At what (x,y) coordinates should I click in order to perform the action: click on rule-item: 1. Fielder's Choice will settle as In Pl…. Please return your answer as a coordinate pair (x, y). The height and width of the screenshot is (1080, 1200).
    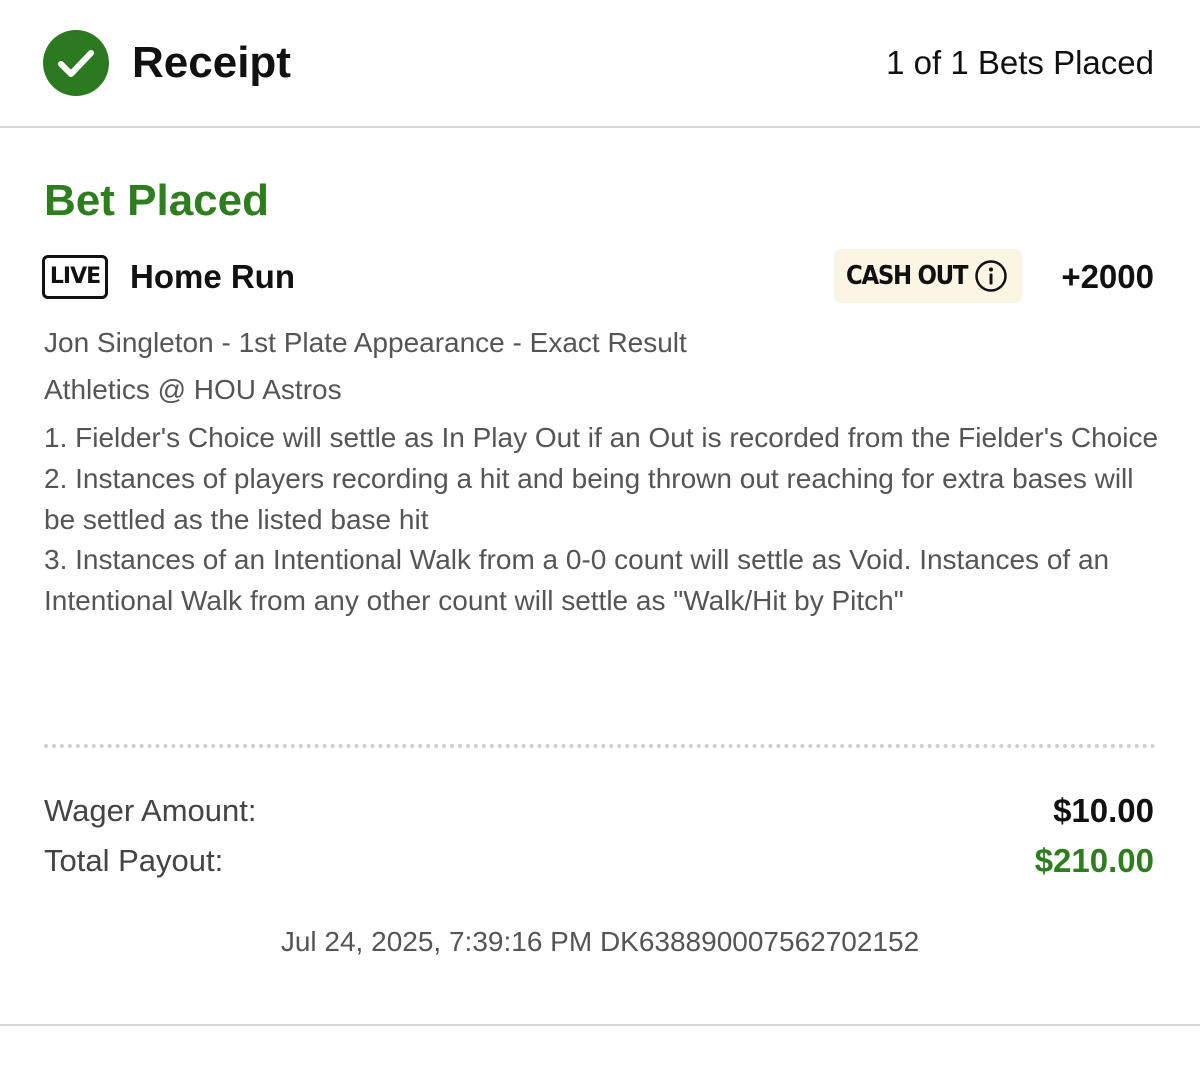
    Looking at the image, I should click on (601, 437).